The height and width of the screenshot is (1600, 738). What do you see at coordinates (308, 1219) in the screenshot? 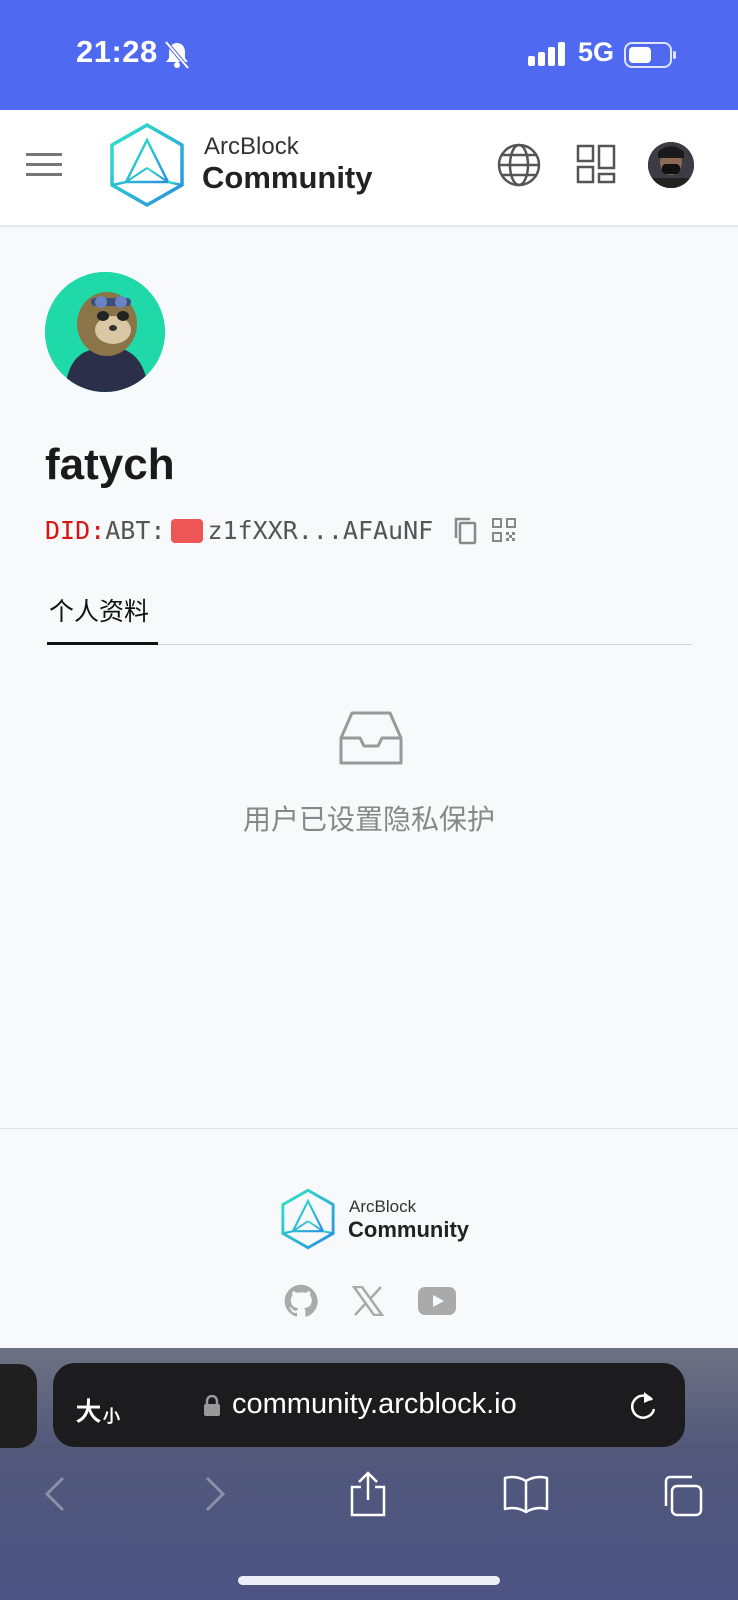
I see `footer-arcblock-logo` at bounding box center [308, 1219].